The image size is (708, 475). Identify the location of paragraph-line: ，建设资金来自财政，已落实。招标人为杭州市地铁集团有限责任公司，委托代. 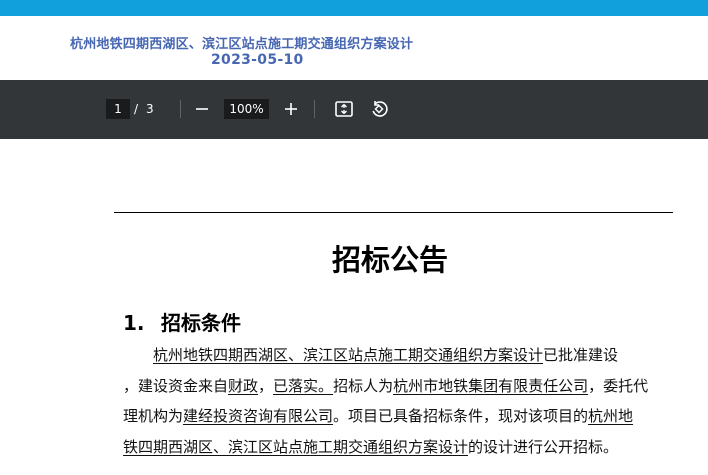
(392, 386).